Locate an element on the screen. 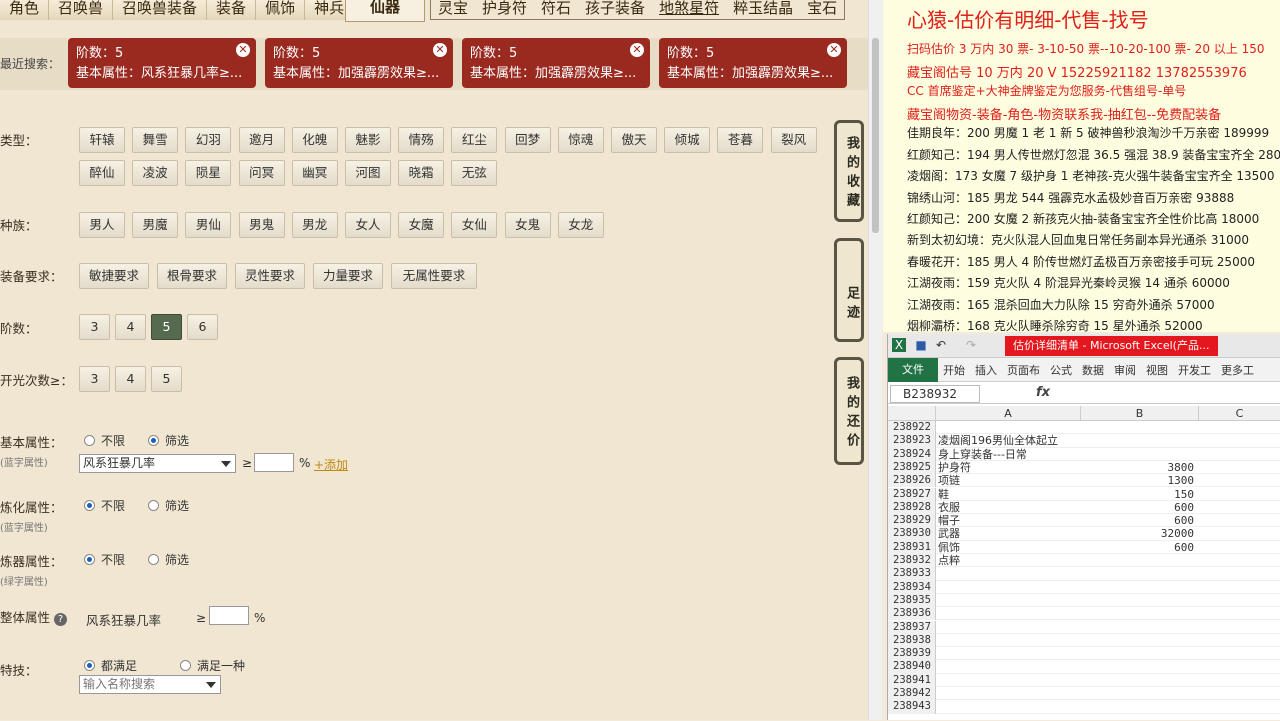  tier-option: 5 is located at coordinates (166, 327).